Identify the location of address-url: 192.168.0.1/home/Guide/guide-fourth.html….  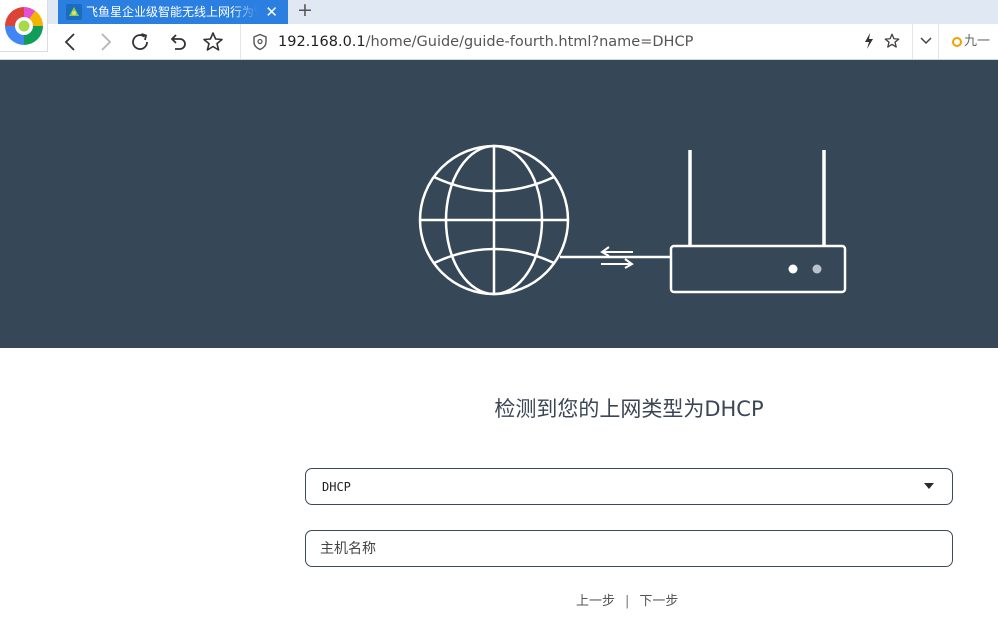
(485, 42).